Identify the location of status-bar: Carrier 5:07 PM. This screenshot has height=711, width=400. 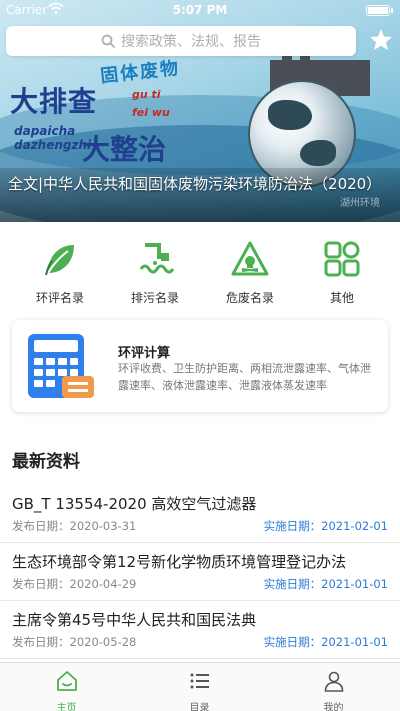
(200, 10).